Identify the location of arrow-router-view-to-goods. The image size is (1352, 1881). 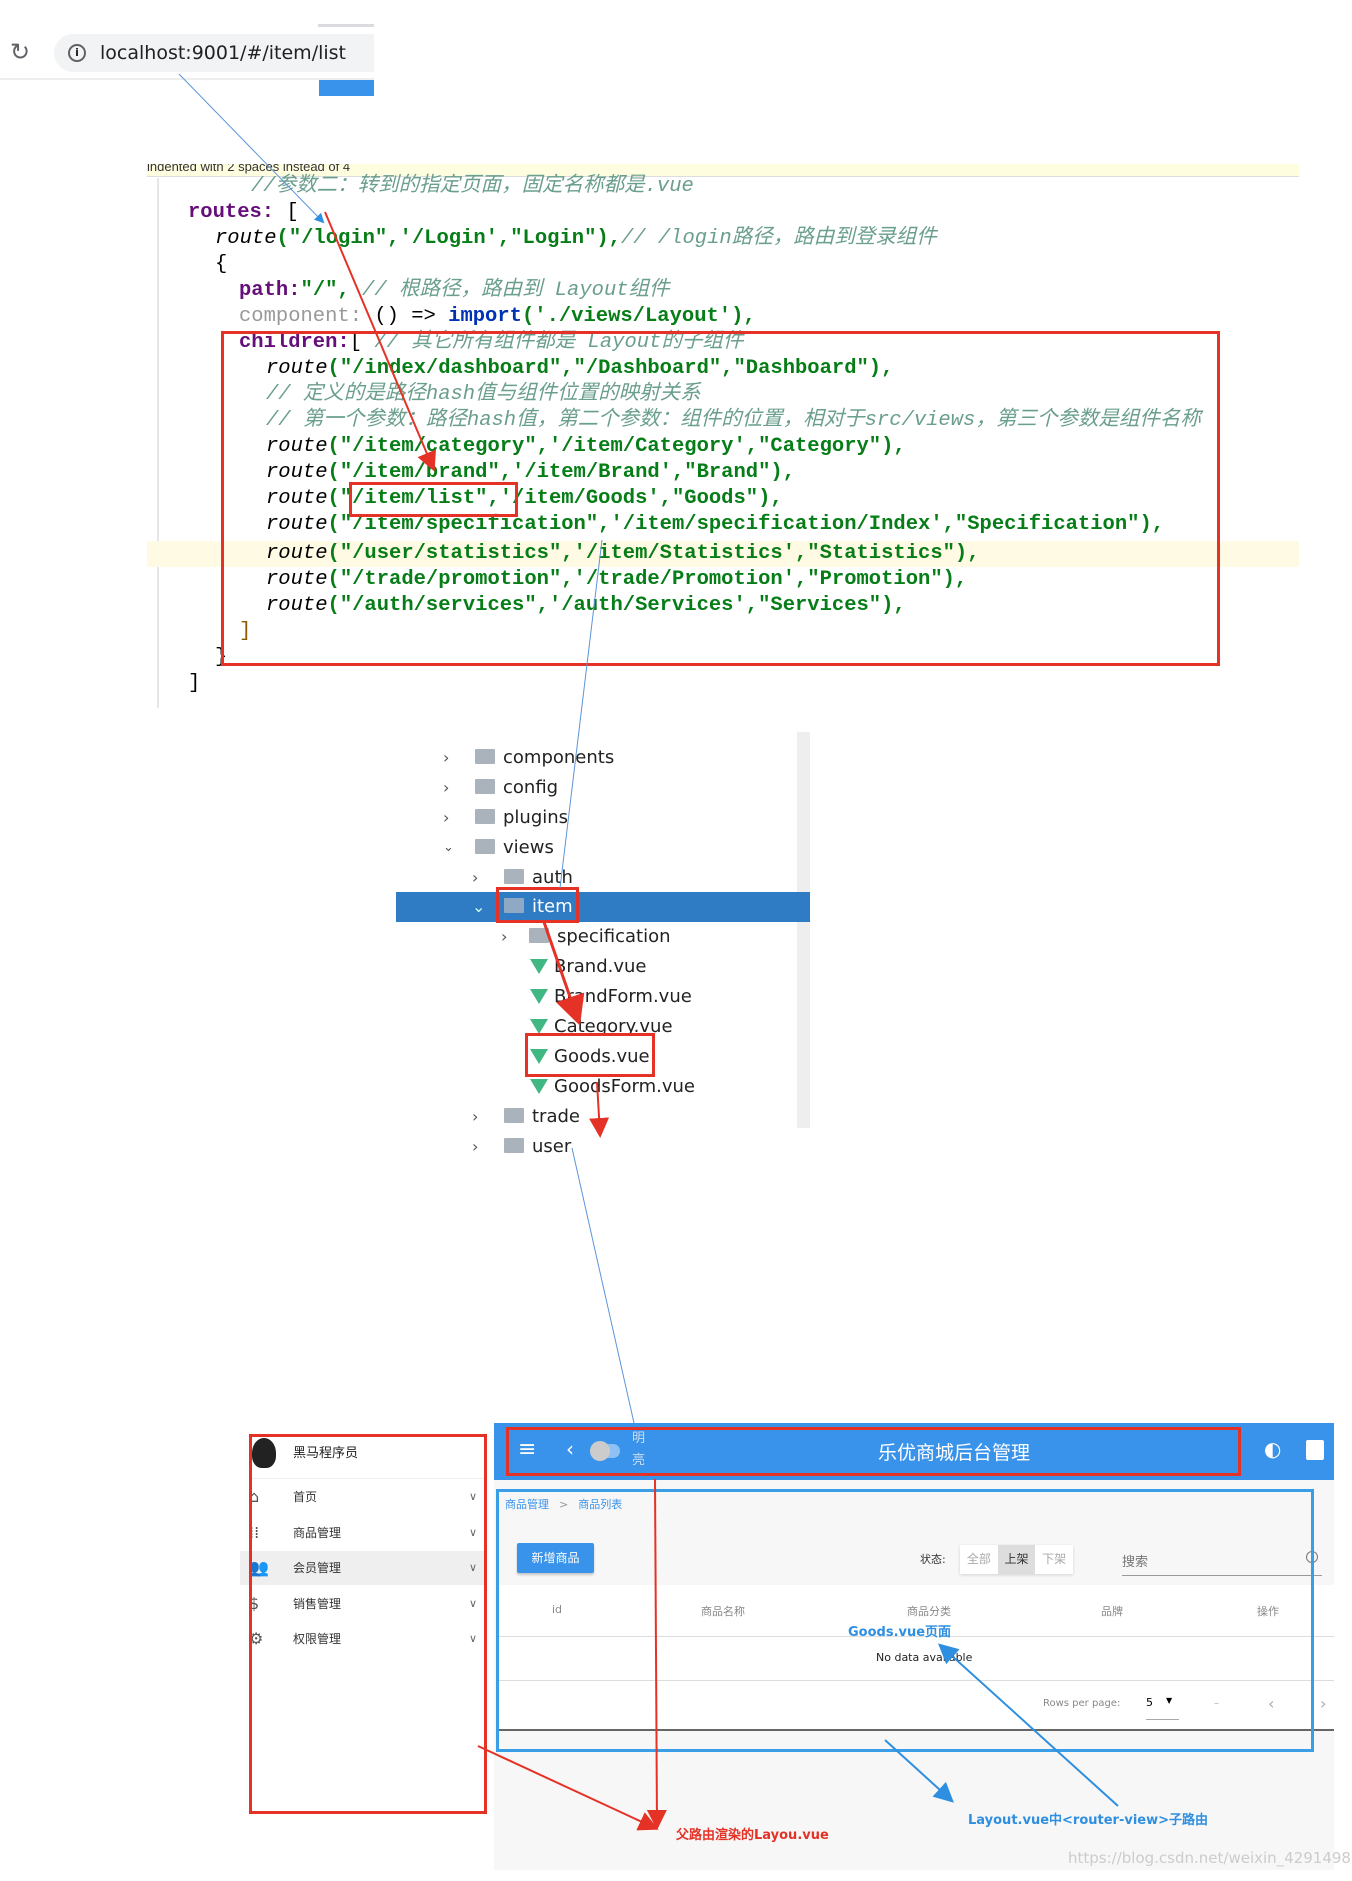
(1028, 1725).